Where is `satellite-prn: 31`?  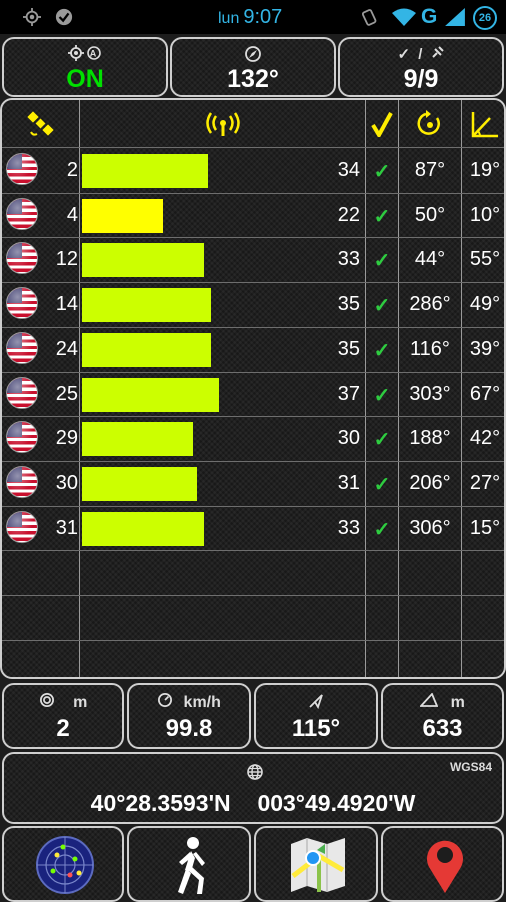
satellite-prn: 31 is located at coordinates (66, 527).